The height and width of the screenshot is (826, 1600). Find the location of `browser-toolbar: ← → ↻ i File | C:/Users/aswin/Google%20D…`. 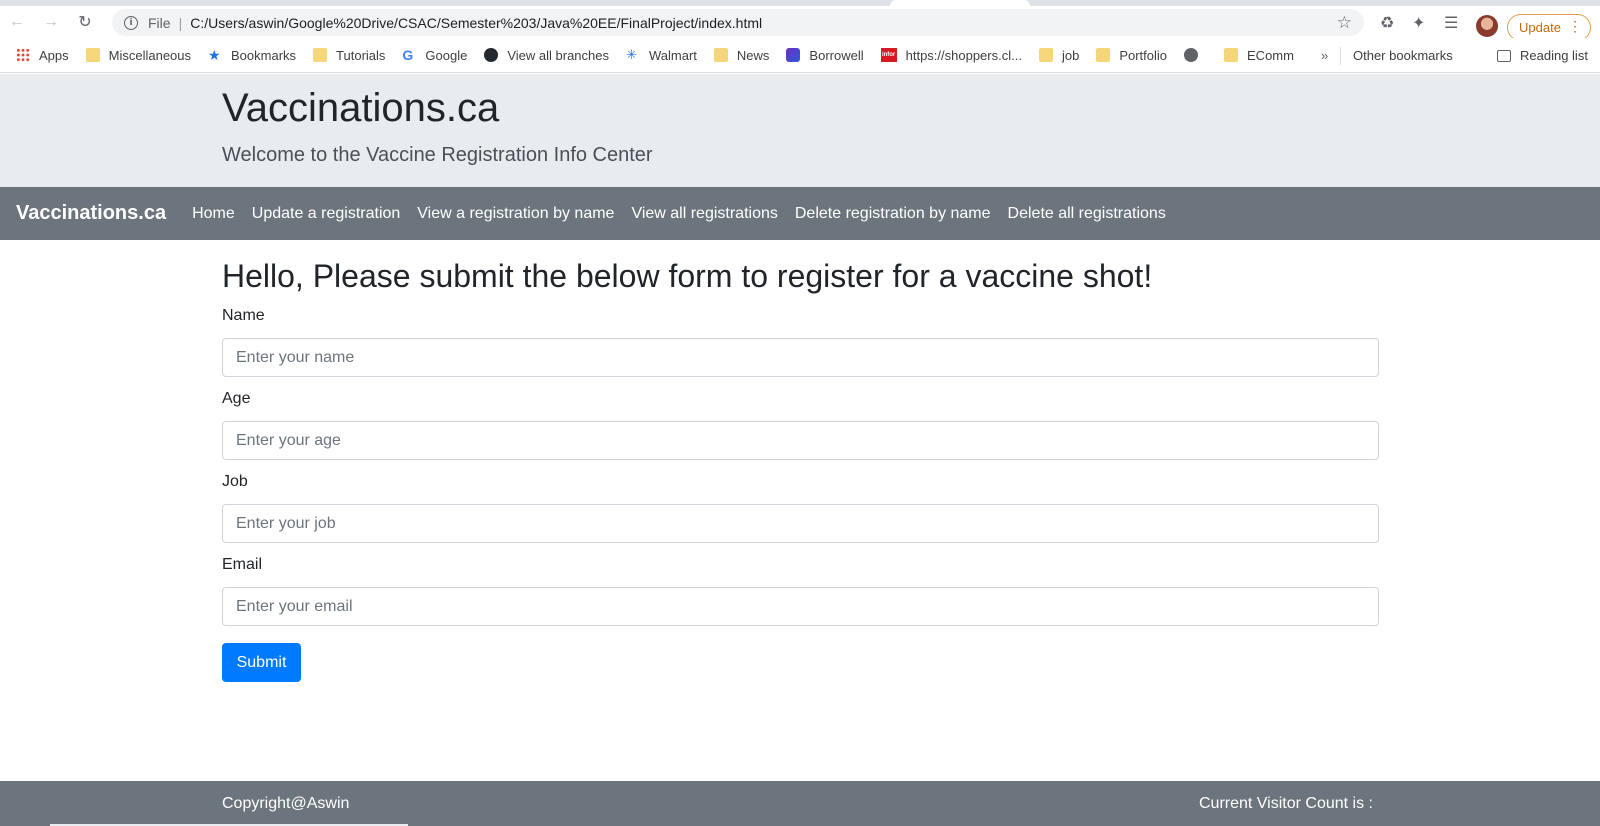

browser-toolbar: ← → ↻ i File | C:/Users/aswin/Google%20D… is located at coordinates (800, 23).